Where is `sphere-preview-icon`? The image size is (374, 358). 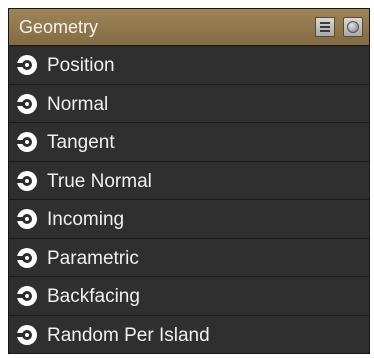 sphere-preview-icon is located at coordinates (353, 27).